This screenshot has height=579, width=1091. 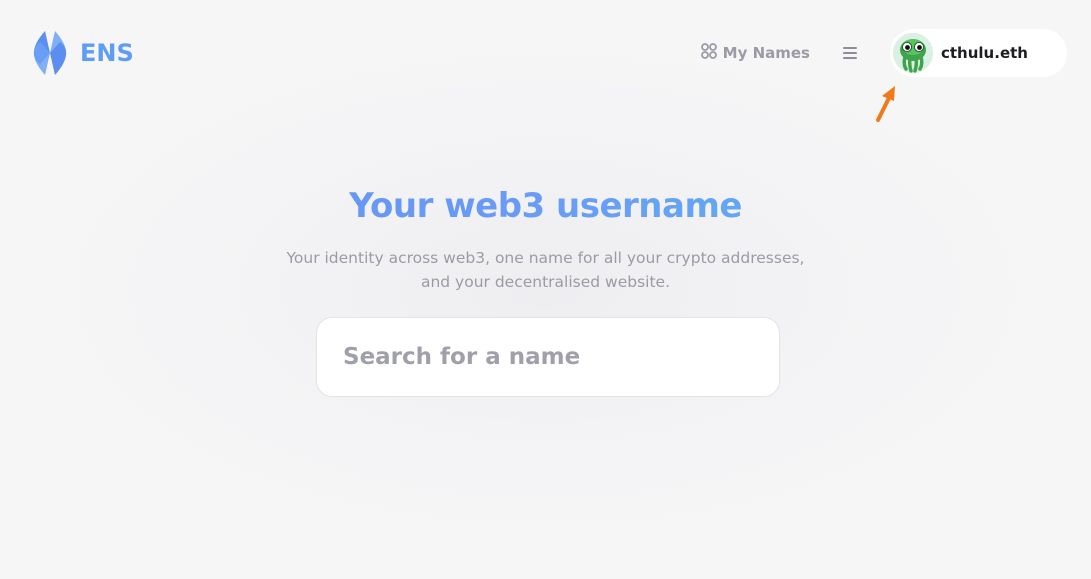 What do you see at coordinates (107, 53) in the screenshot?
I see `logo-text: ENS` at bounding box center [107, 53].